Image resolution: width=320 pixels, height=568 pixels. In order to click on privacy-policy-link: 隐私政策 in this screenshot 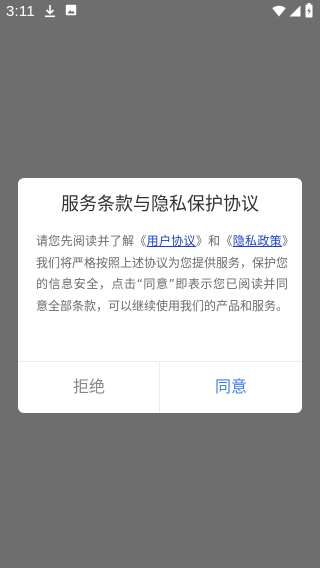, I will do `click(257, 241)`.